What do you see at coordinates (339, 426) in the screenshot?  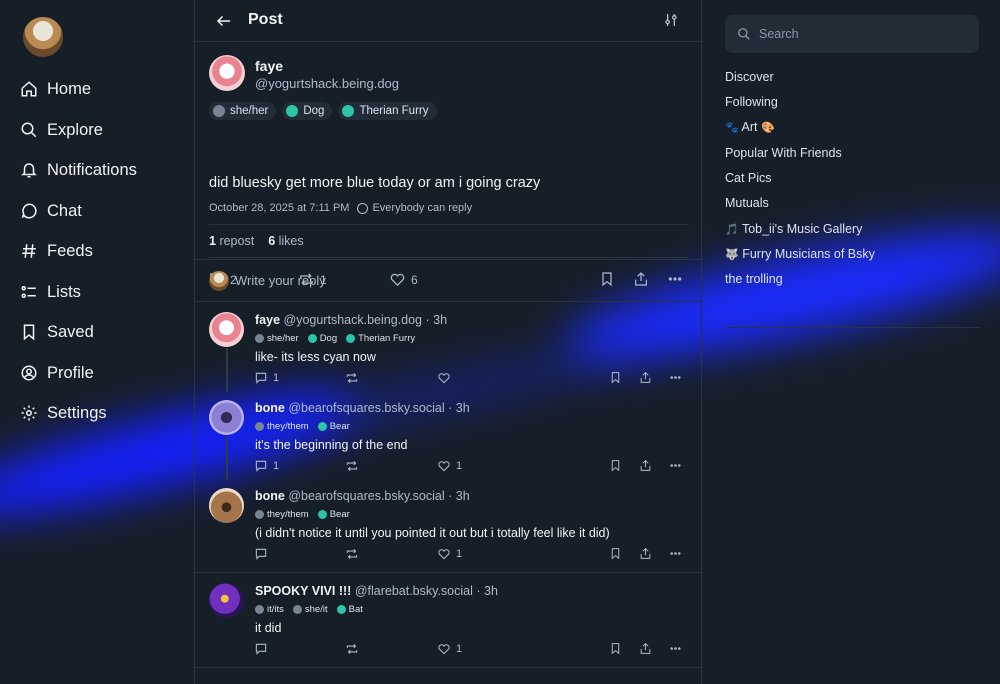 I see `tag-label: Bear` at bounding box center [339, 426].